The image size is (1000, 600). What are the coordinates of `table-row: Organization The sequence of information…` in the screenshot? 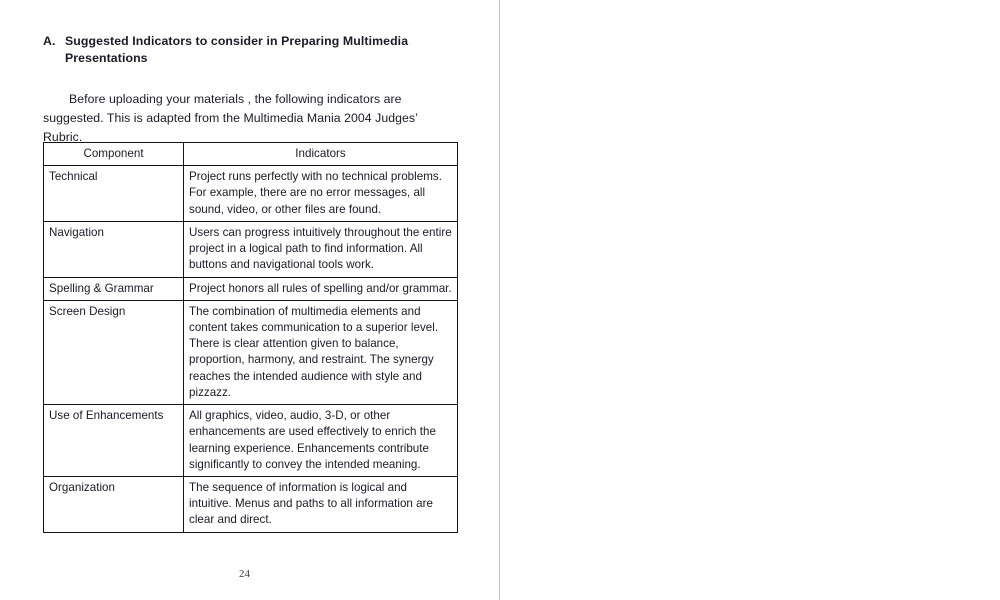 It's located at (250, 504).